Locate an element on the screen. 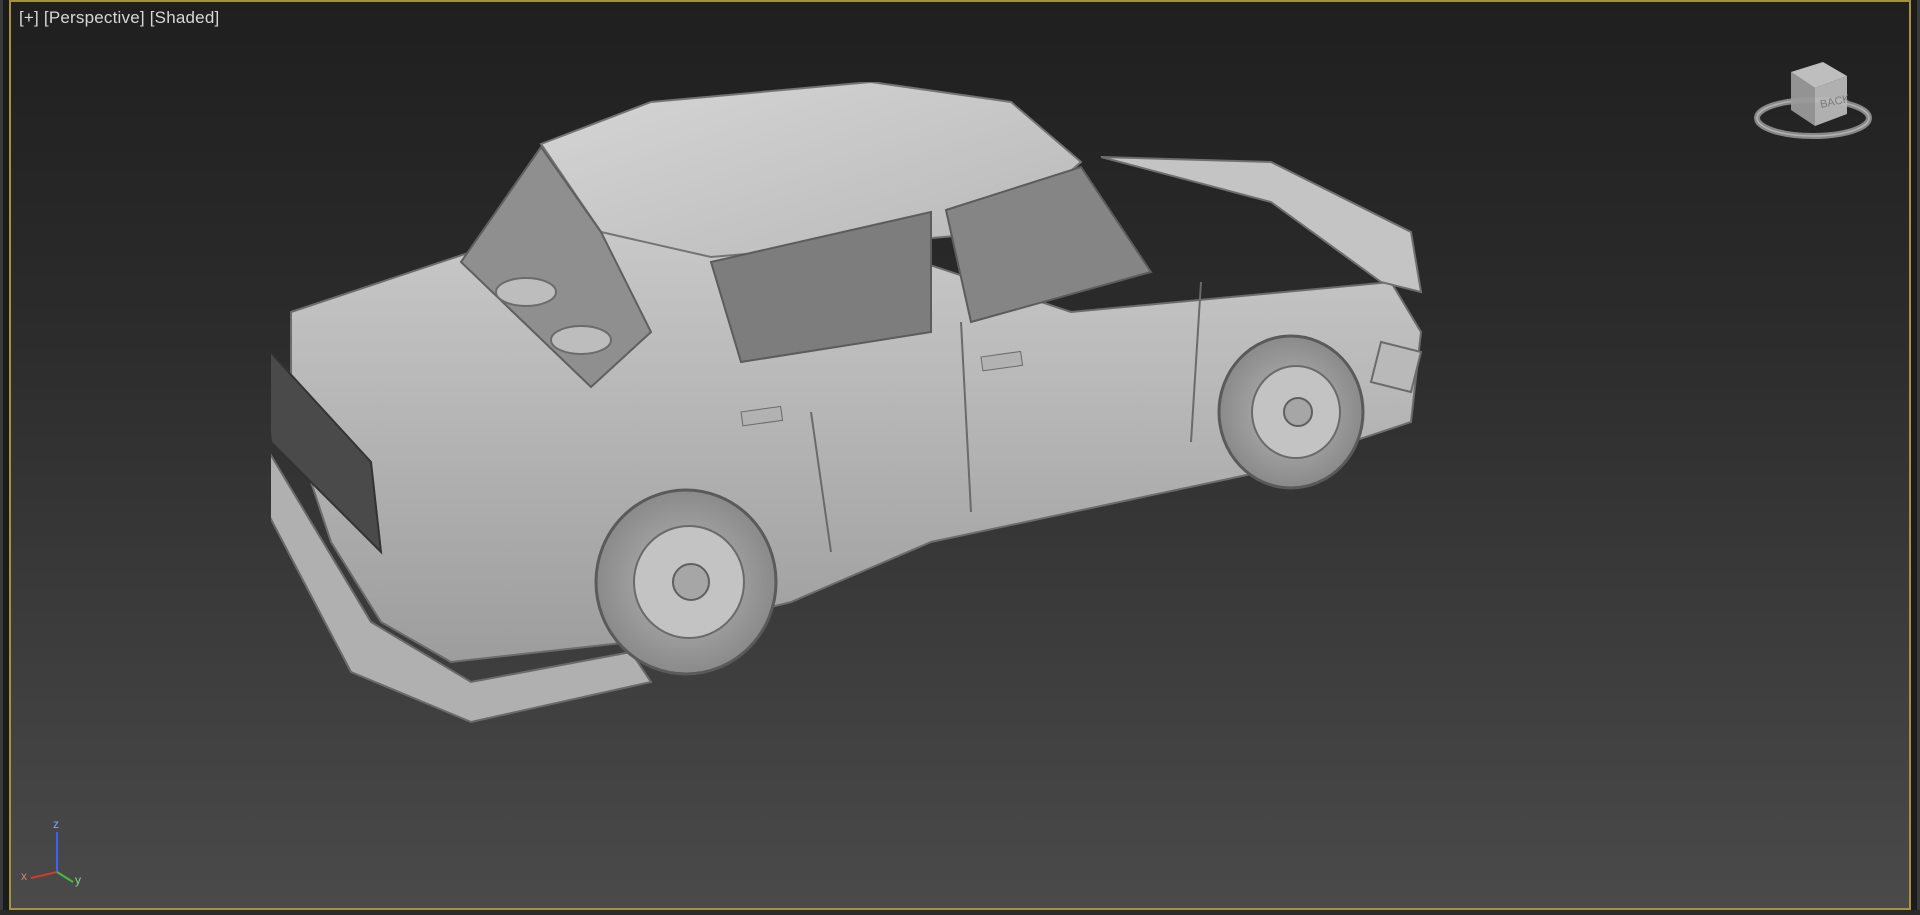 The image size is (1920, 915). viewport-label: [+] [Perspective] [Shaded] is located at coordinates (119, 18).